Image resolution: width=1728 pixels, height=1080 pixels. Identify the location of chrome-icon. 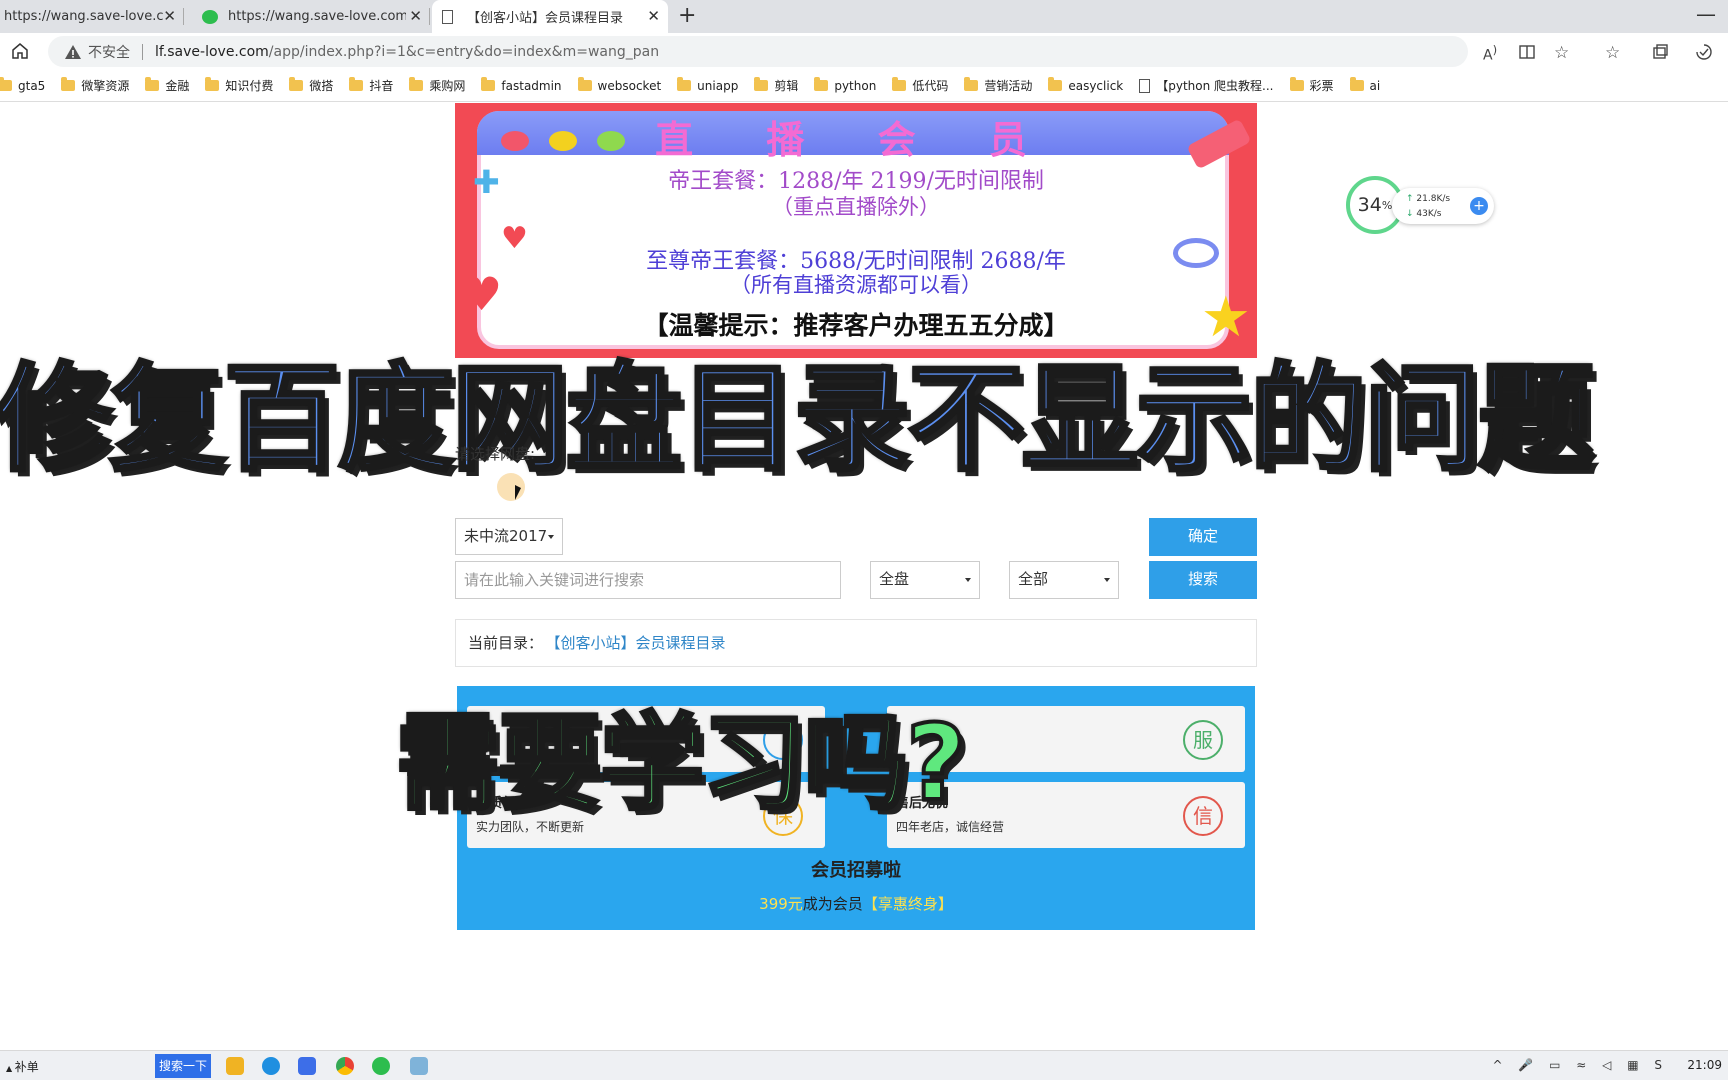
(345, 1066).